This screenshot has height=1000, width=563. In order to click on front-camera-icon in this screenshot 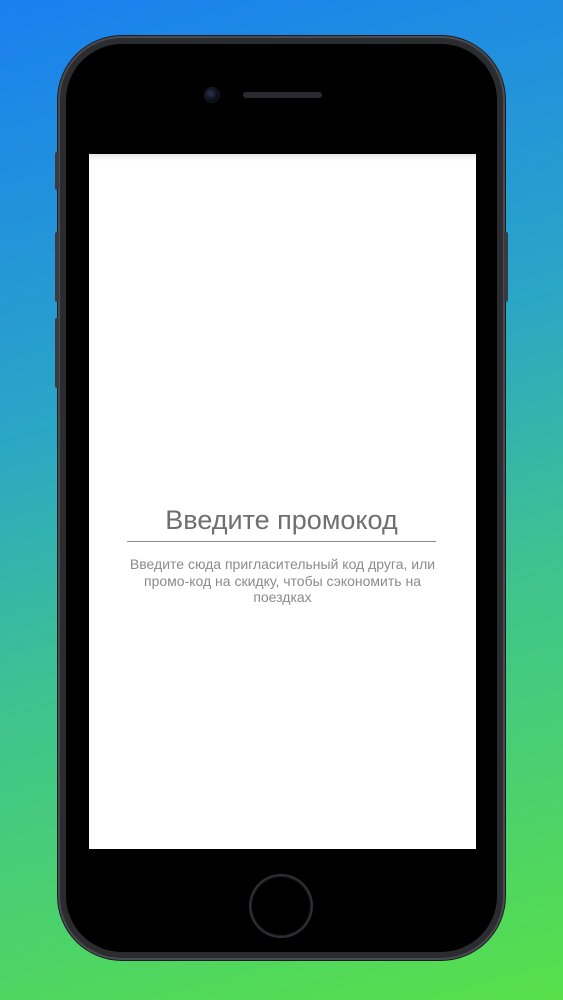, I will do `click(212, 95)`.